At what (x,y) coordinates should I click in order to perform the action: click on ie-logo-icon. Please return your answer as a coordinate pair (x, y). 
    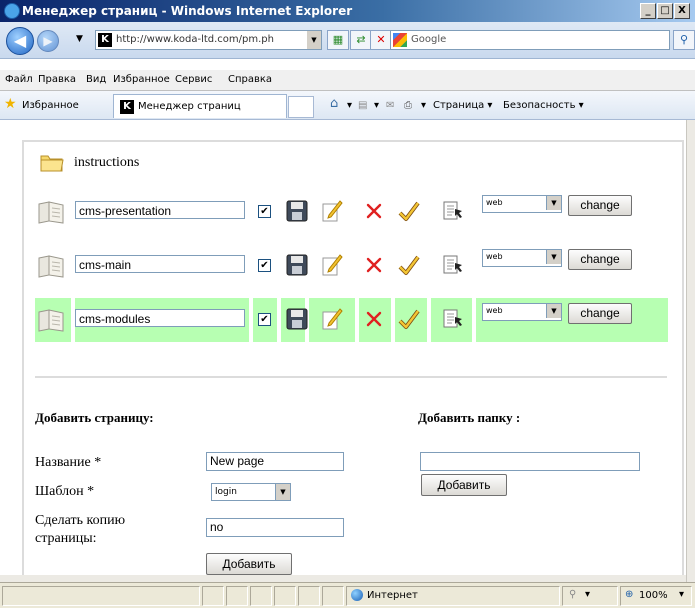
    Looking at the image, I should click on (12, 11).